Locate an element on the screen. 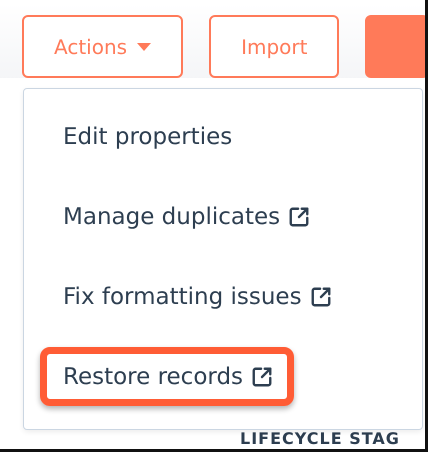 The height and width of the screenshot is (460, 436). primary-button is located at coordinates (395, 46).